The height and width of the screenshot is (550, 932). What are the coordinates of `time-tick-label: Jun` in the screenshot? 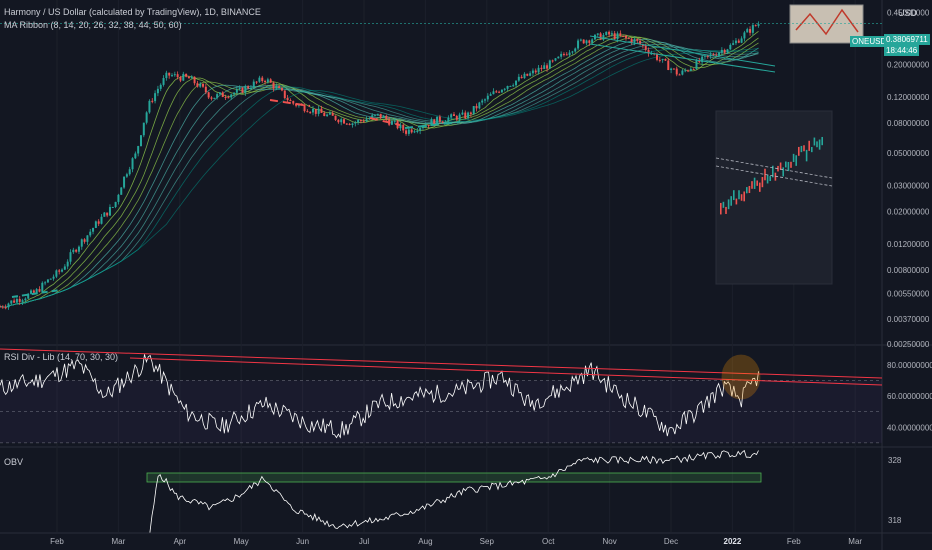 It's located at (302, 541).